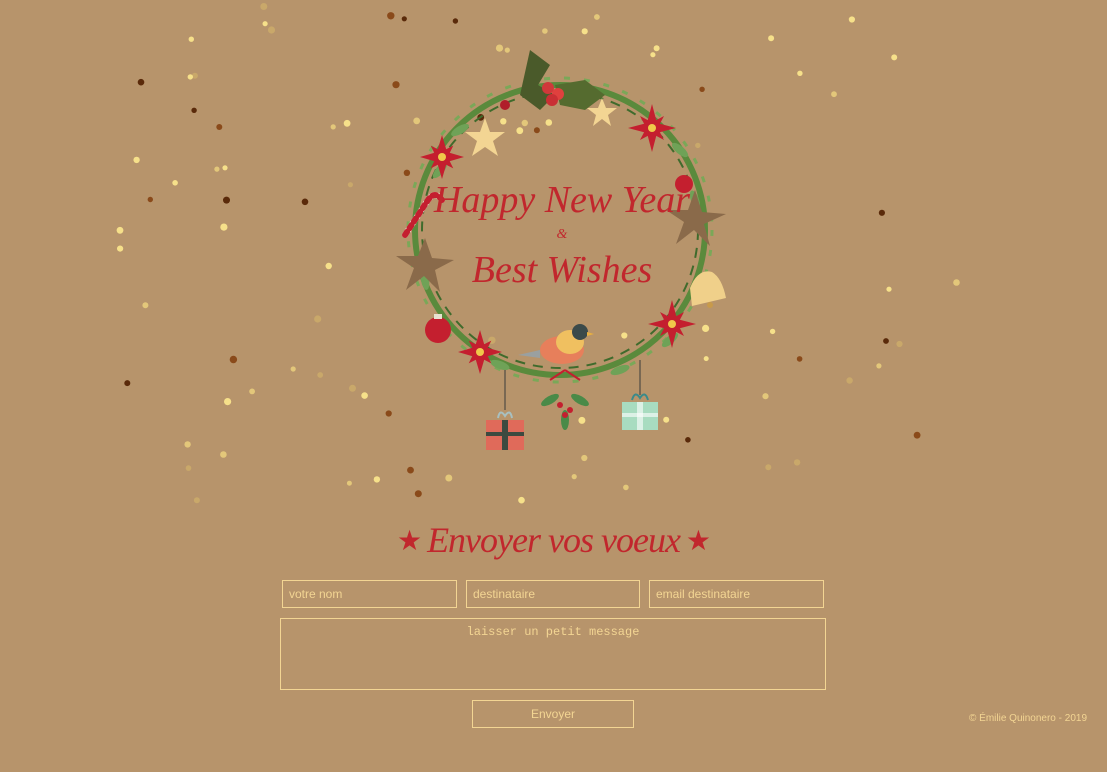 The height and width of the screenshot is (772, 1107). I want to click on holly-icon, so click(562, 80).